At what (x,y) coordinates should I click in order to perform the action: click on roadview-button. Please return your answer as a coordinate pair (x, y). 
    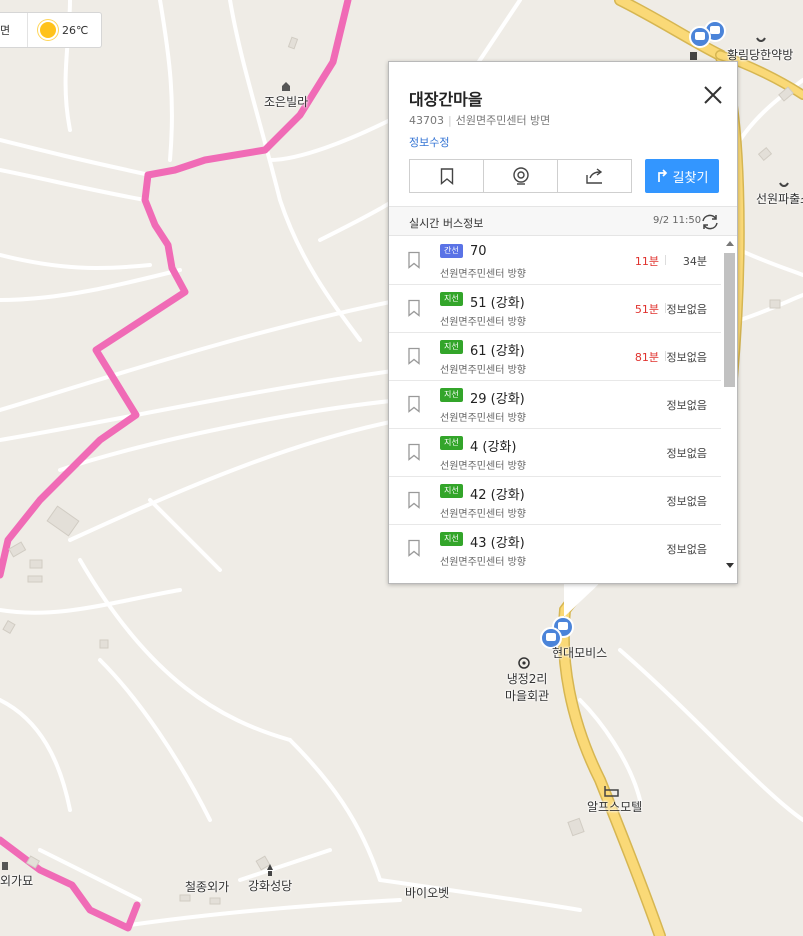
    Looking at the image, I should click on (521, 176).